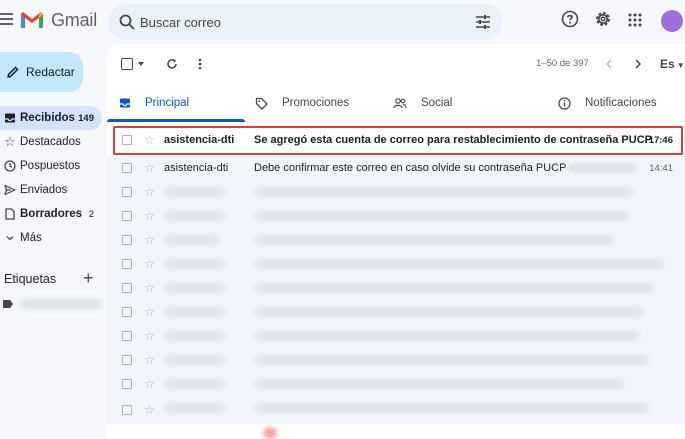  Describe the element at coordinates (638, 64) in the screenshot. I see `chevron-right-icon` at that location.